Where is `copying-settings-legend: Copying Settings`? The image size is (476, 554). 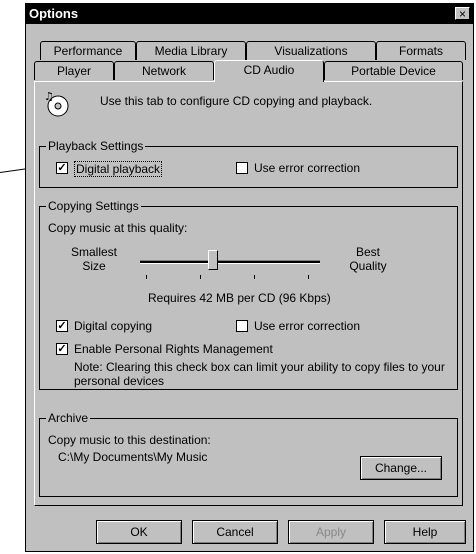 copying-settings-legend: Copying Settings is located at coordinates (93, 206).